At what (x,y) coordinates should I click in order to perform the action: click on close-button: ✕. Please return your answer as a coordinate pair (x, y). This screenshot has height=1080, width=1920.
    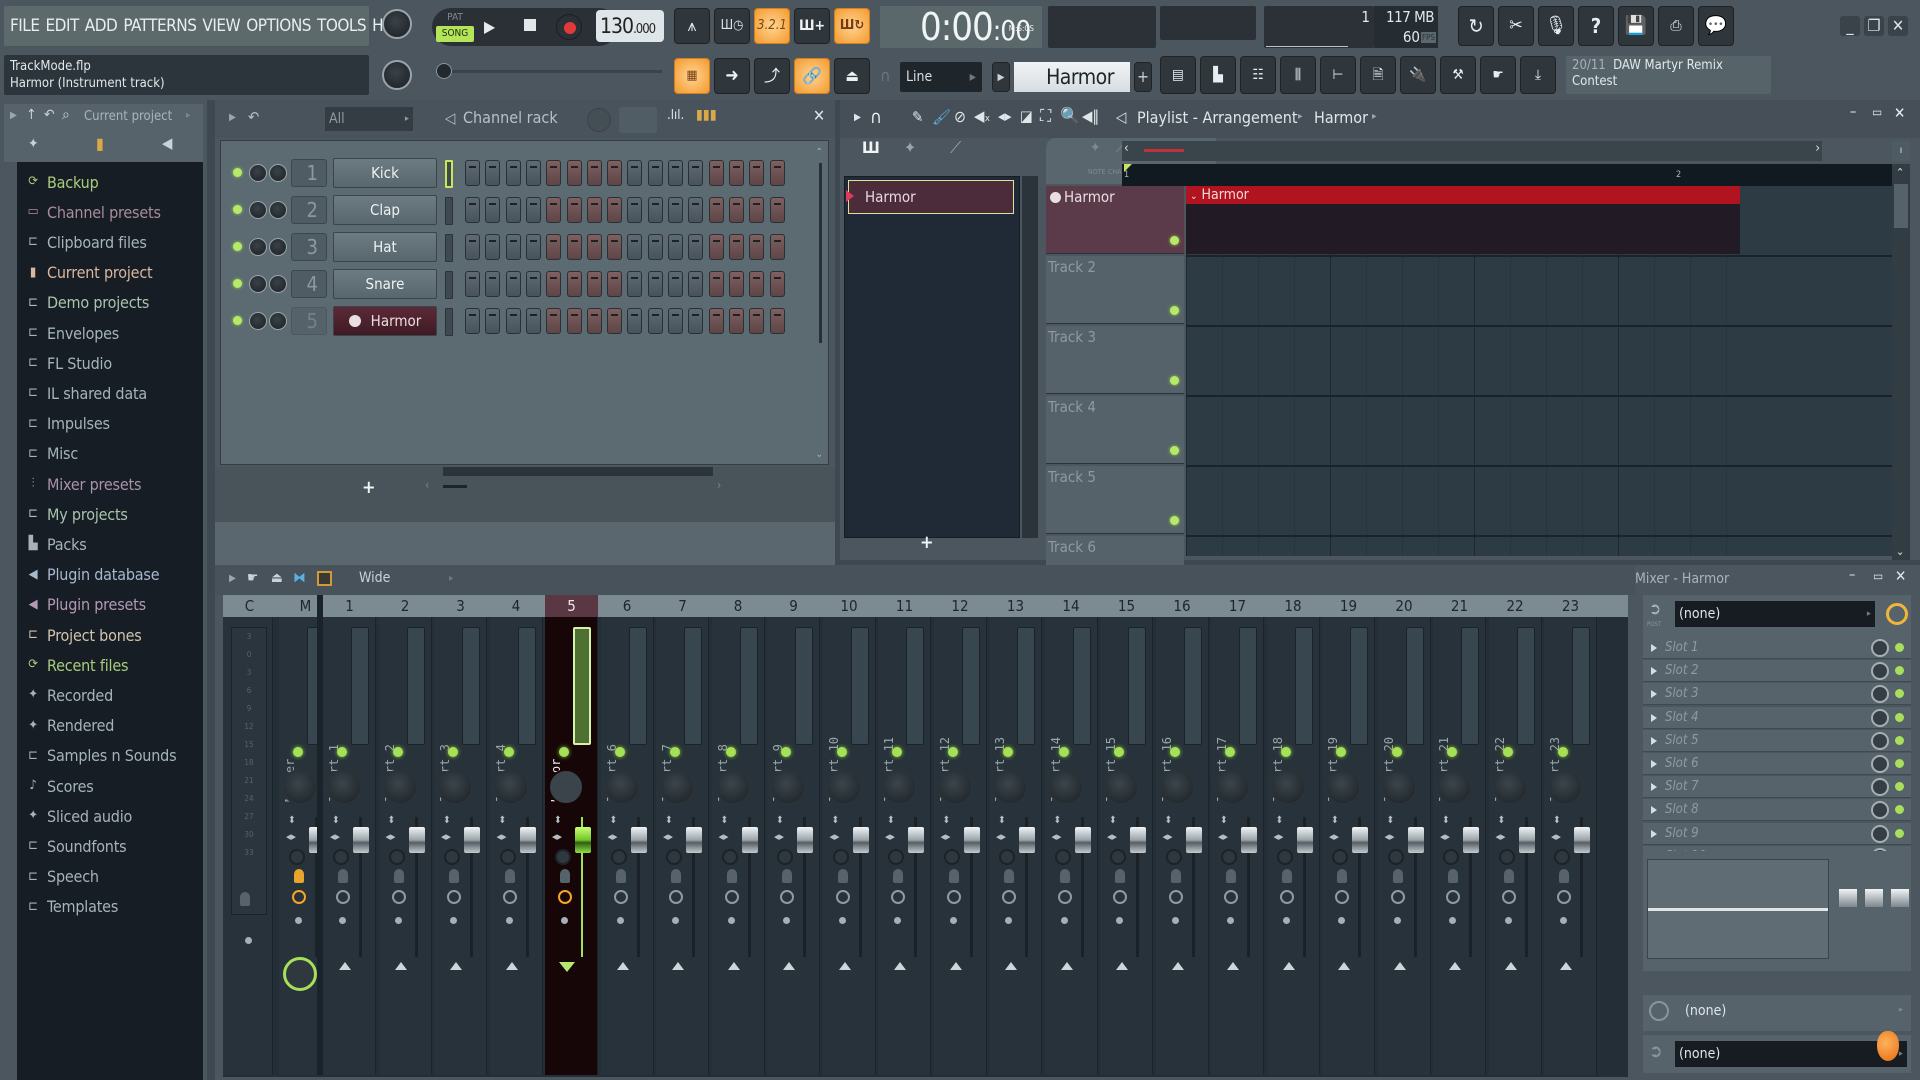
    Looking at the image, I should click on (1898, 26).